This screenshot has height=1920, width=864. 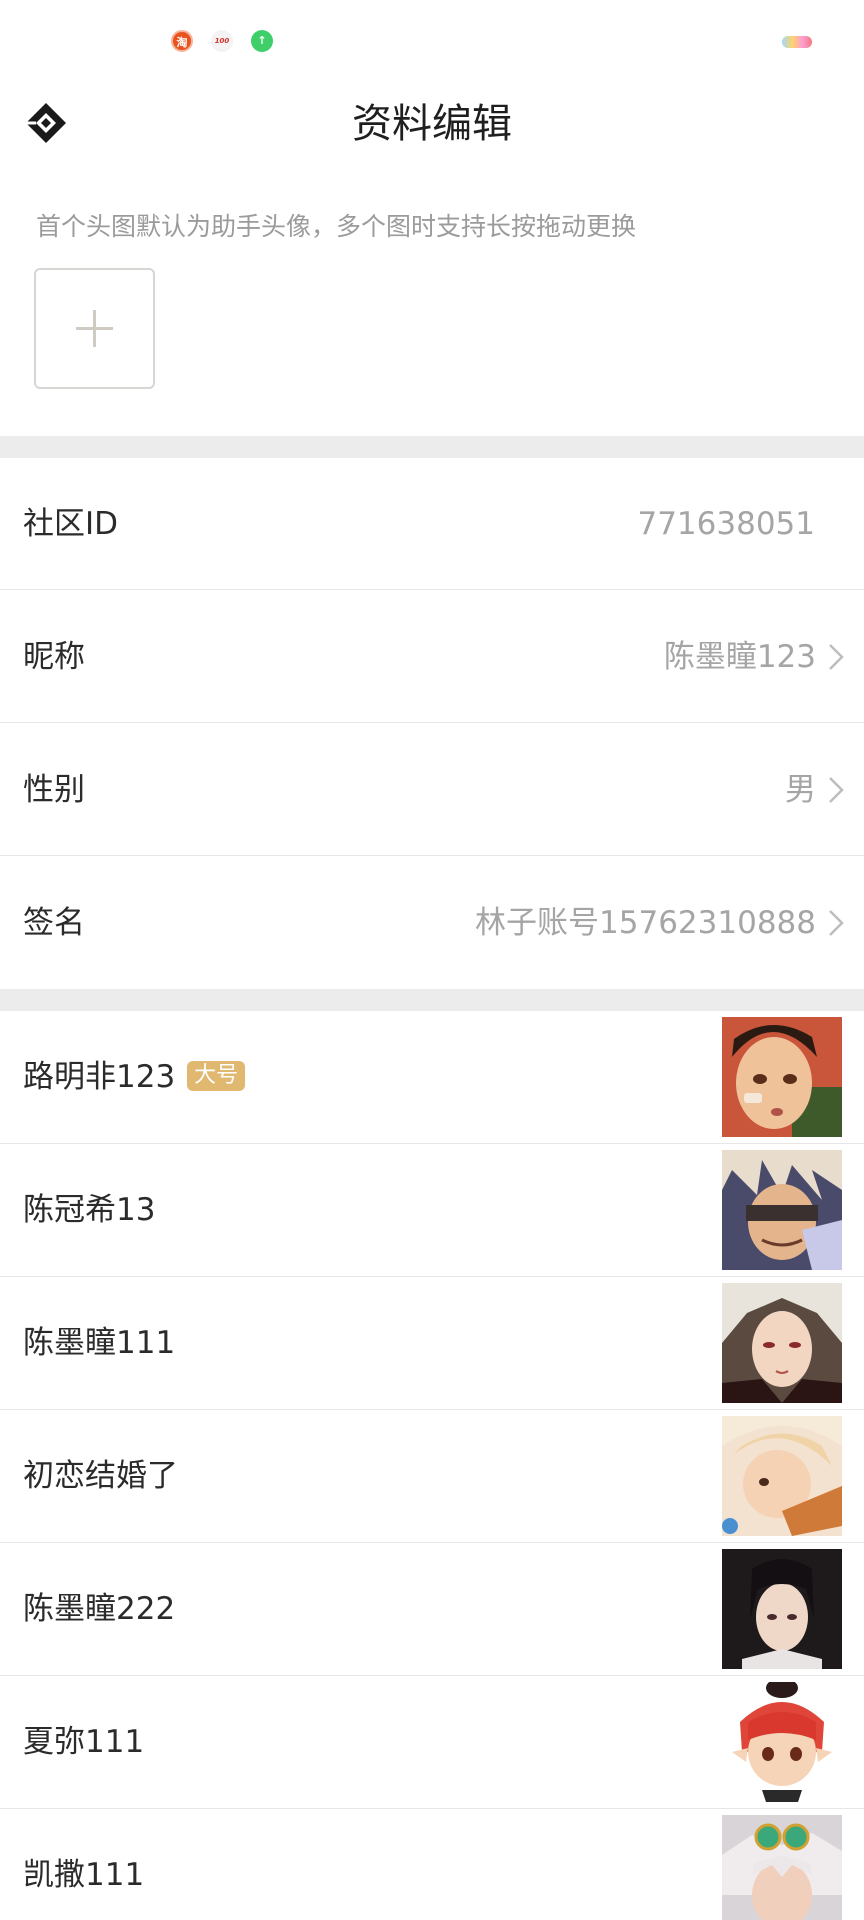 I want to click on battery-icon, so click(x=797, y=42).